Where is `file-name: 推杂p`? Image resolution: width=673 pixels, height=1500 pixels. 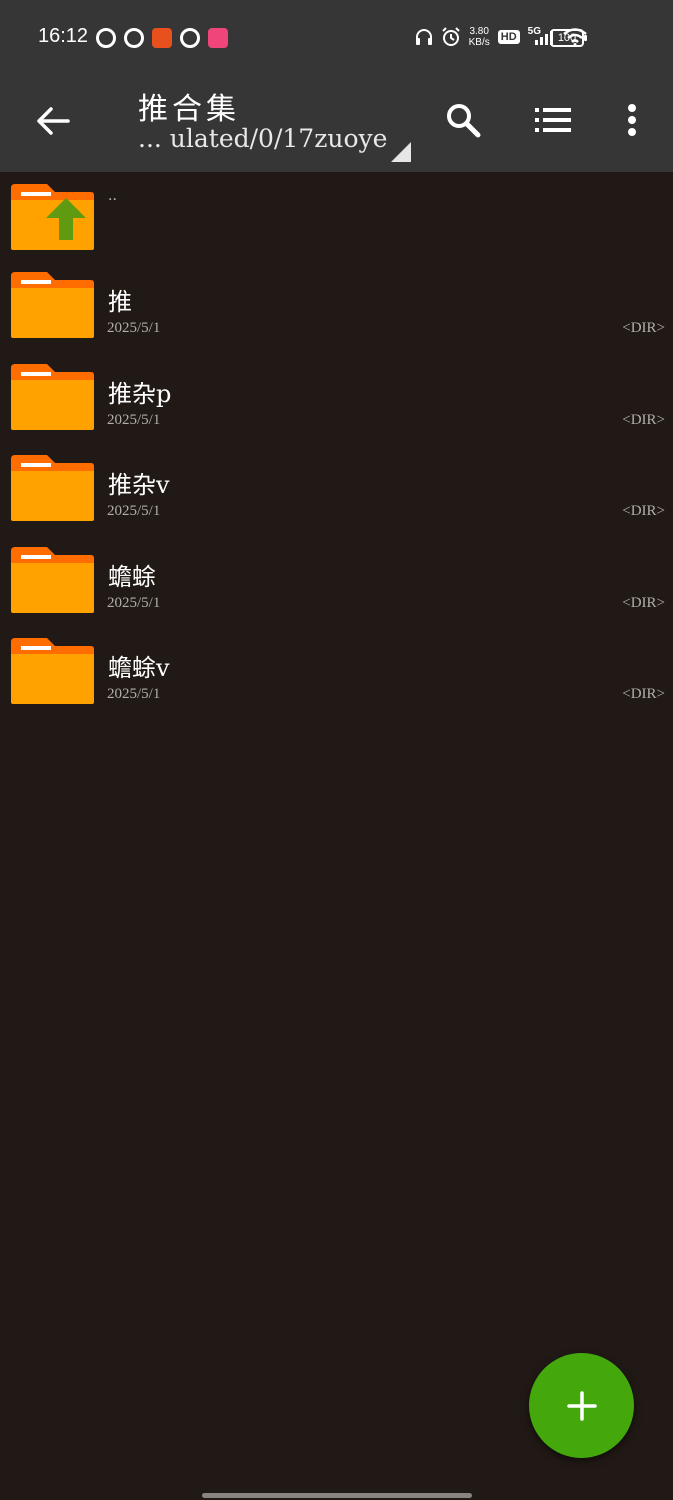
file-name: 推杂p is located at coordinates (140, 393).